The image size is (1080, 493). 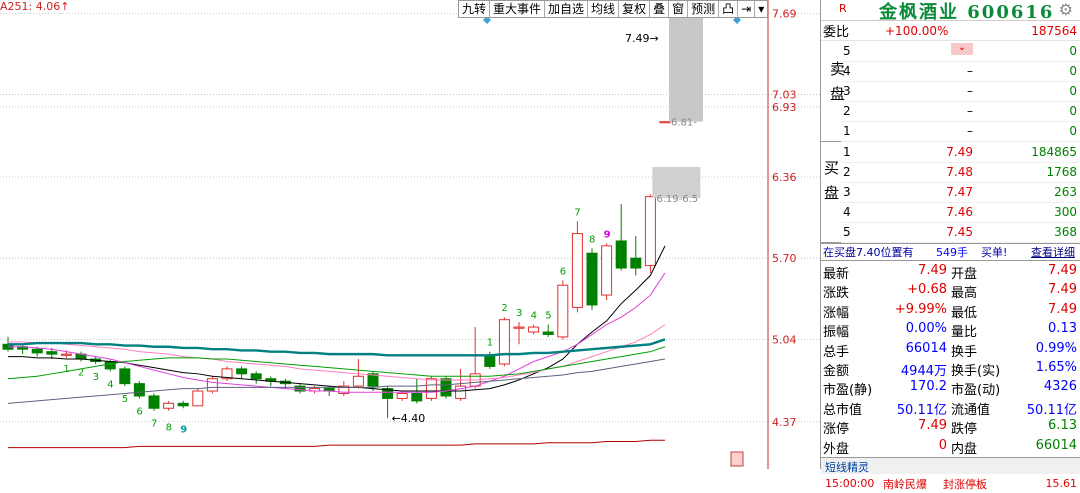 I want to click on buy-price: 7.48, so click(x=959, y=172).